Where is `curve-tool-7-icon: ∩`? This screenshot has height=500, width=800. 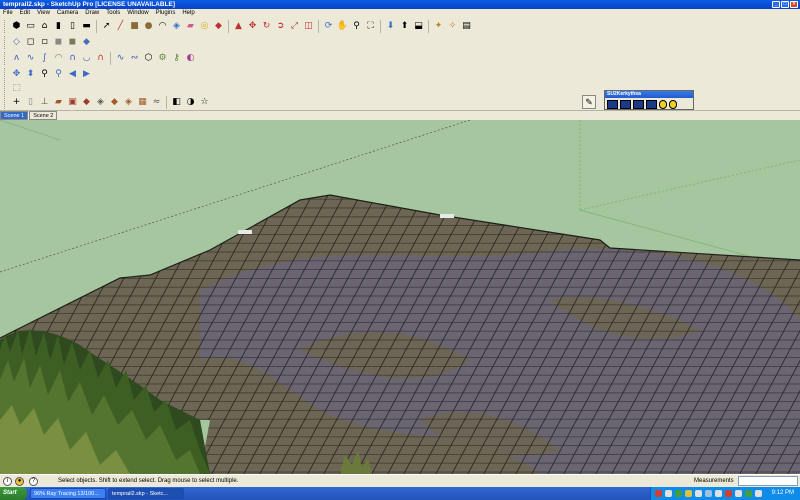 curve-tool-7-icon: ∩ is located at coordinates (100, 58).